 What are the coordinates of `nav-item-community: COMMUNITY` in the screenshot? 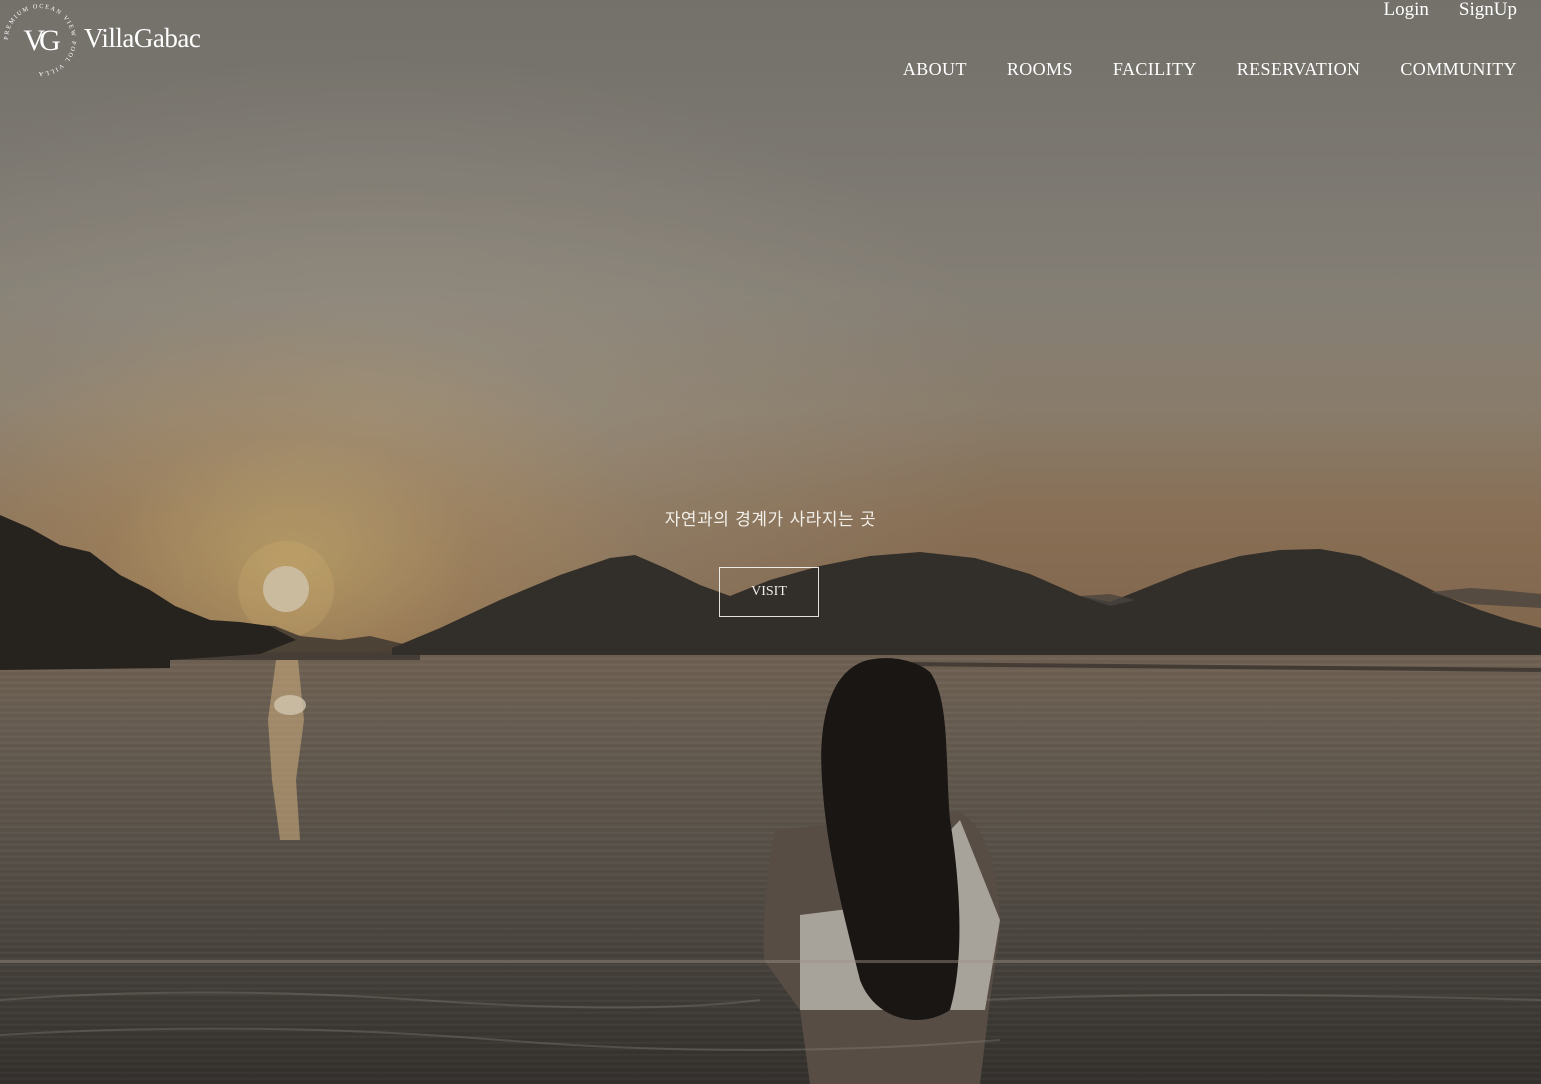 It's located at (1458, 69).